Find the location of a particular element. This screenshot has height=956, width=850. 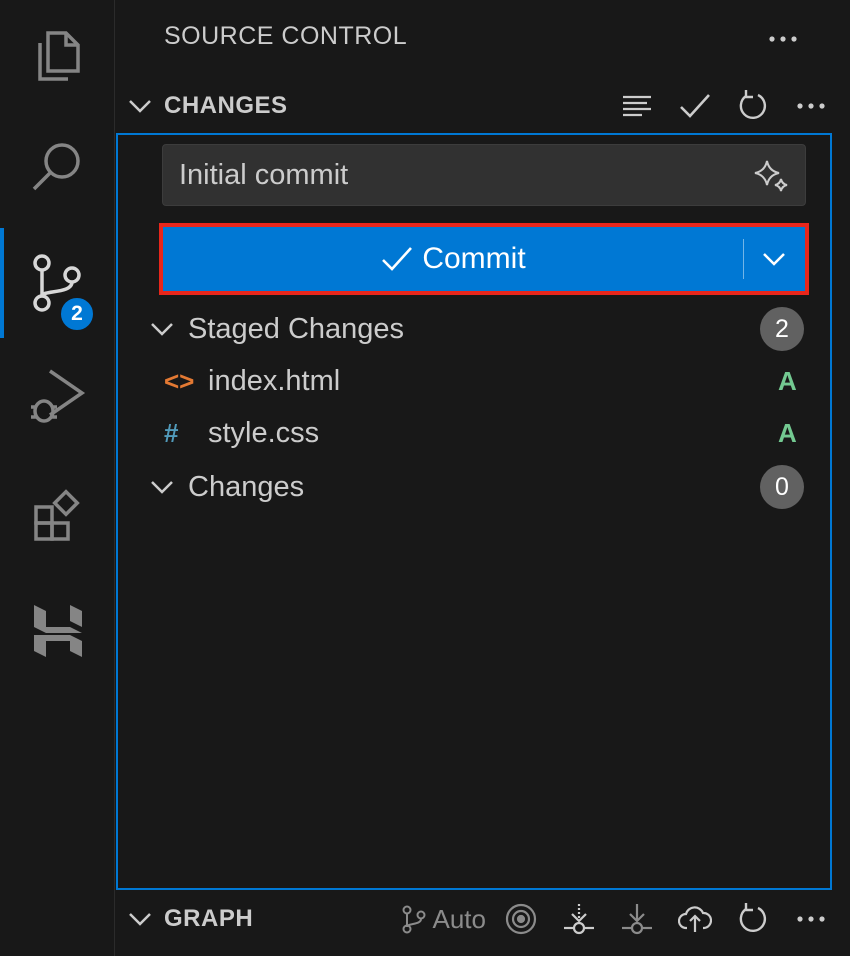

graph-fetch-button is located at coordinates (579, 919).